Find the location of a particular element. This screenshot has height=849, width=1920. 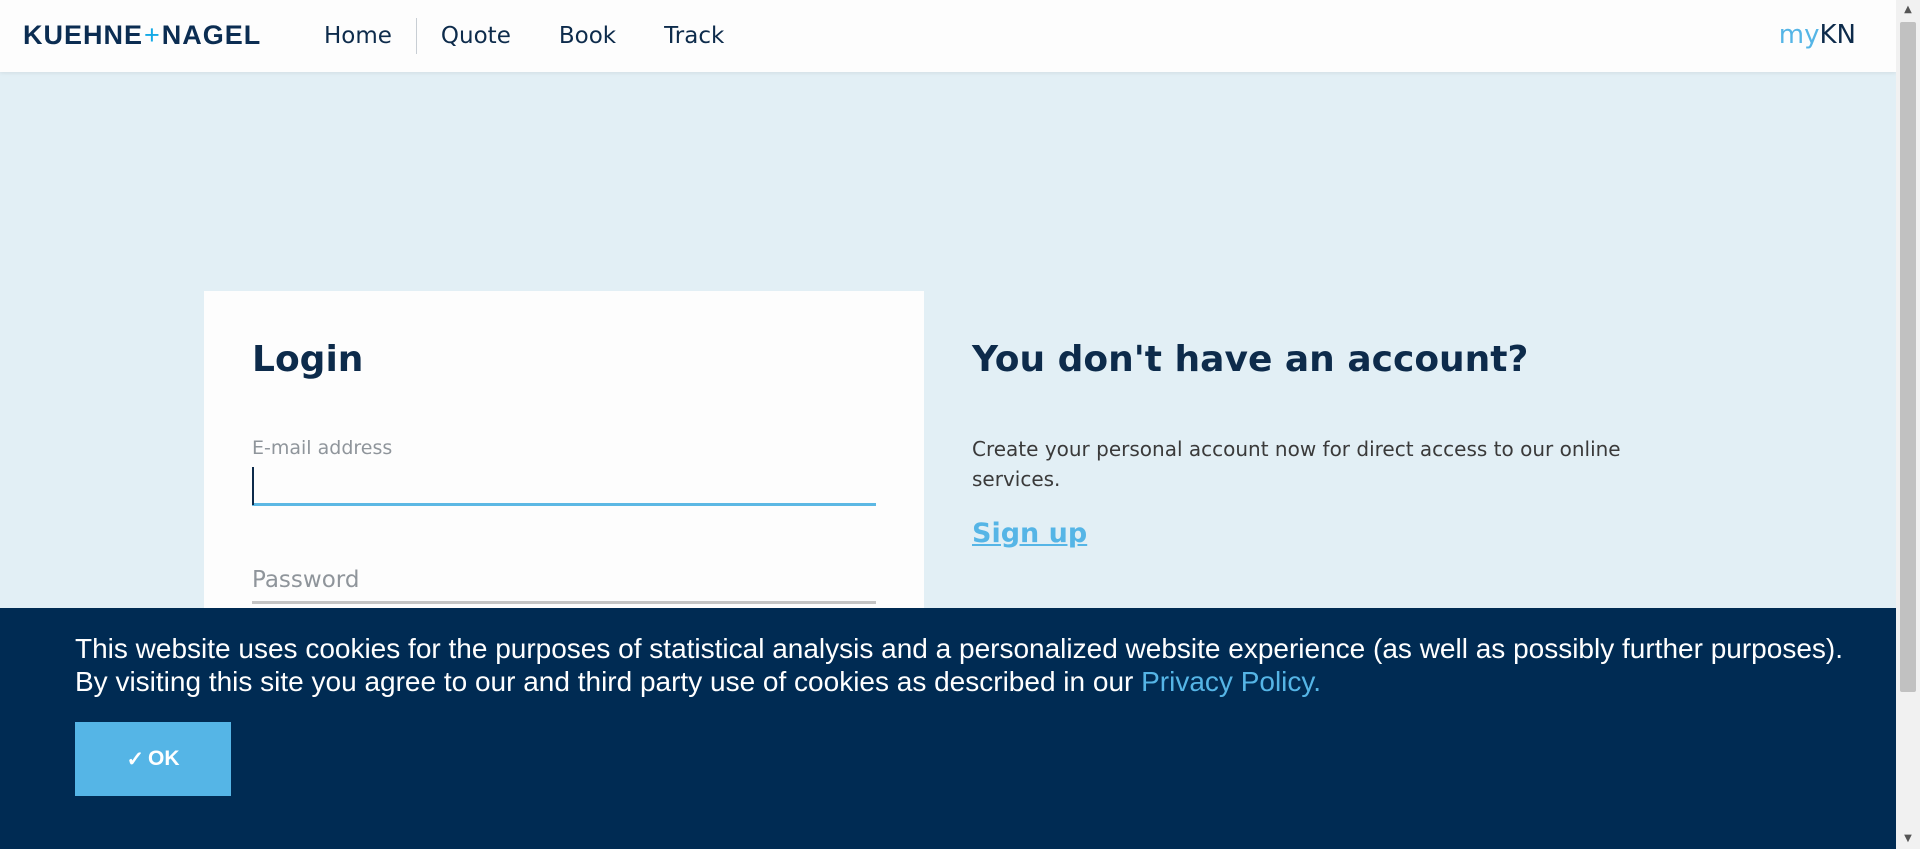

mykn-kn: KN is located at coordinates (1838, 35).